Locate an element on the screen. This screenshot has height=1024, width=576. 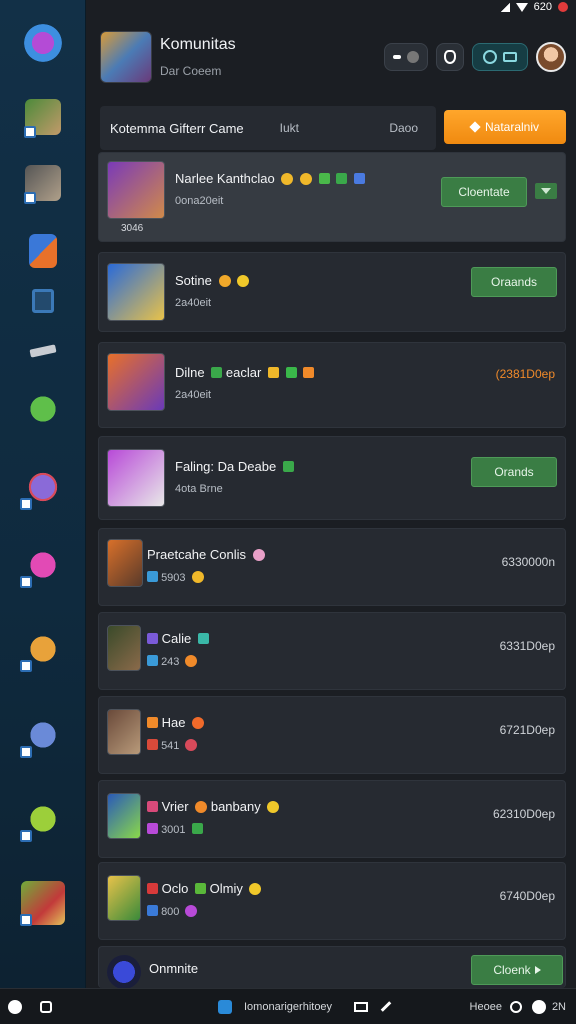
price-label: 6721D0ep is located at coordinates (527, 730).